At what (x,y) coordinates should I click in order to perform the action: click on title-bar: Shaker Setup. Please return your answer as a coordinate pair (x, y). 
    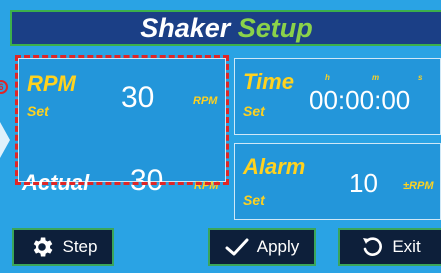
    Looking at the image, I should click on (225, 28).